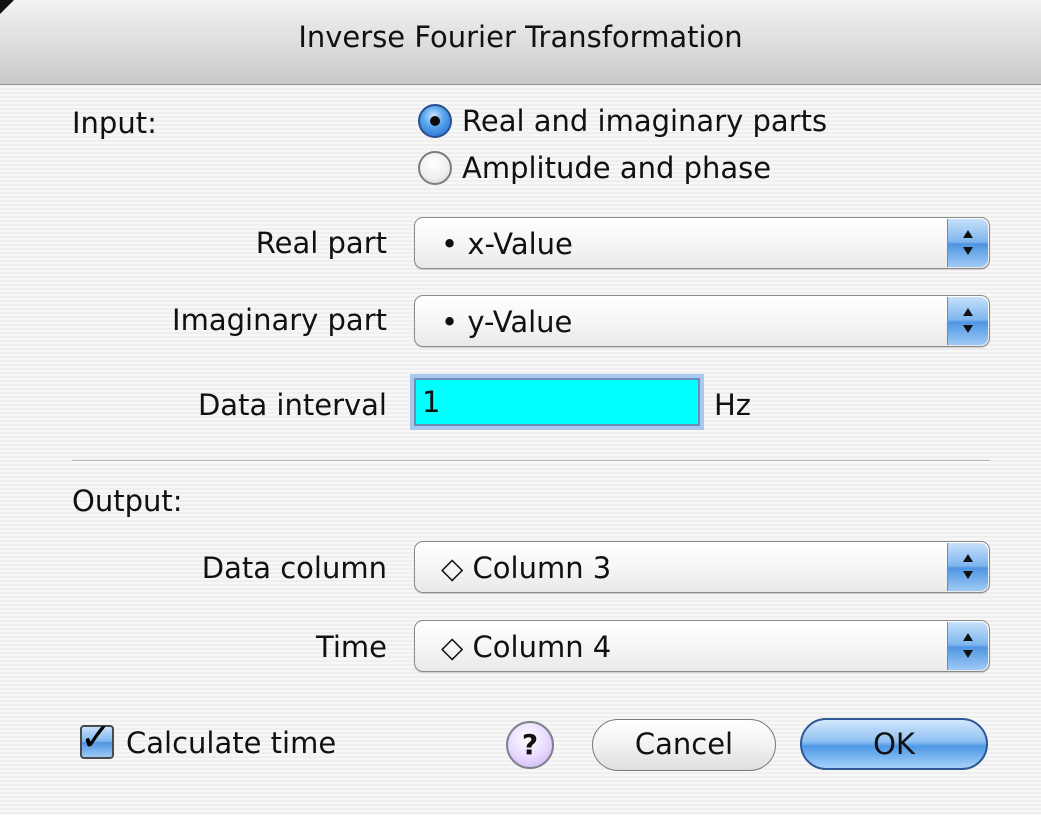  What do you see at coordinates (507, 244) in the screenshot?
I see `real-part-value: • x-Value` at bounding box center [507, 244].